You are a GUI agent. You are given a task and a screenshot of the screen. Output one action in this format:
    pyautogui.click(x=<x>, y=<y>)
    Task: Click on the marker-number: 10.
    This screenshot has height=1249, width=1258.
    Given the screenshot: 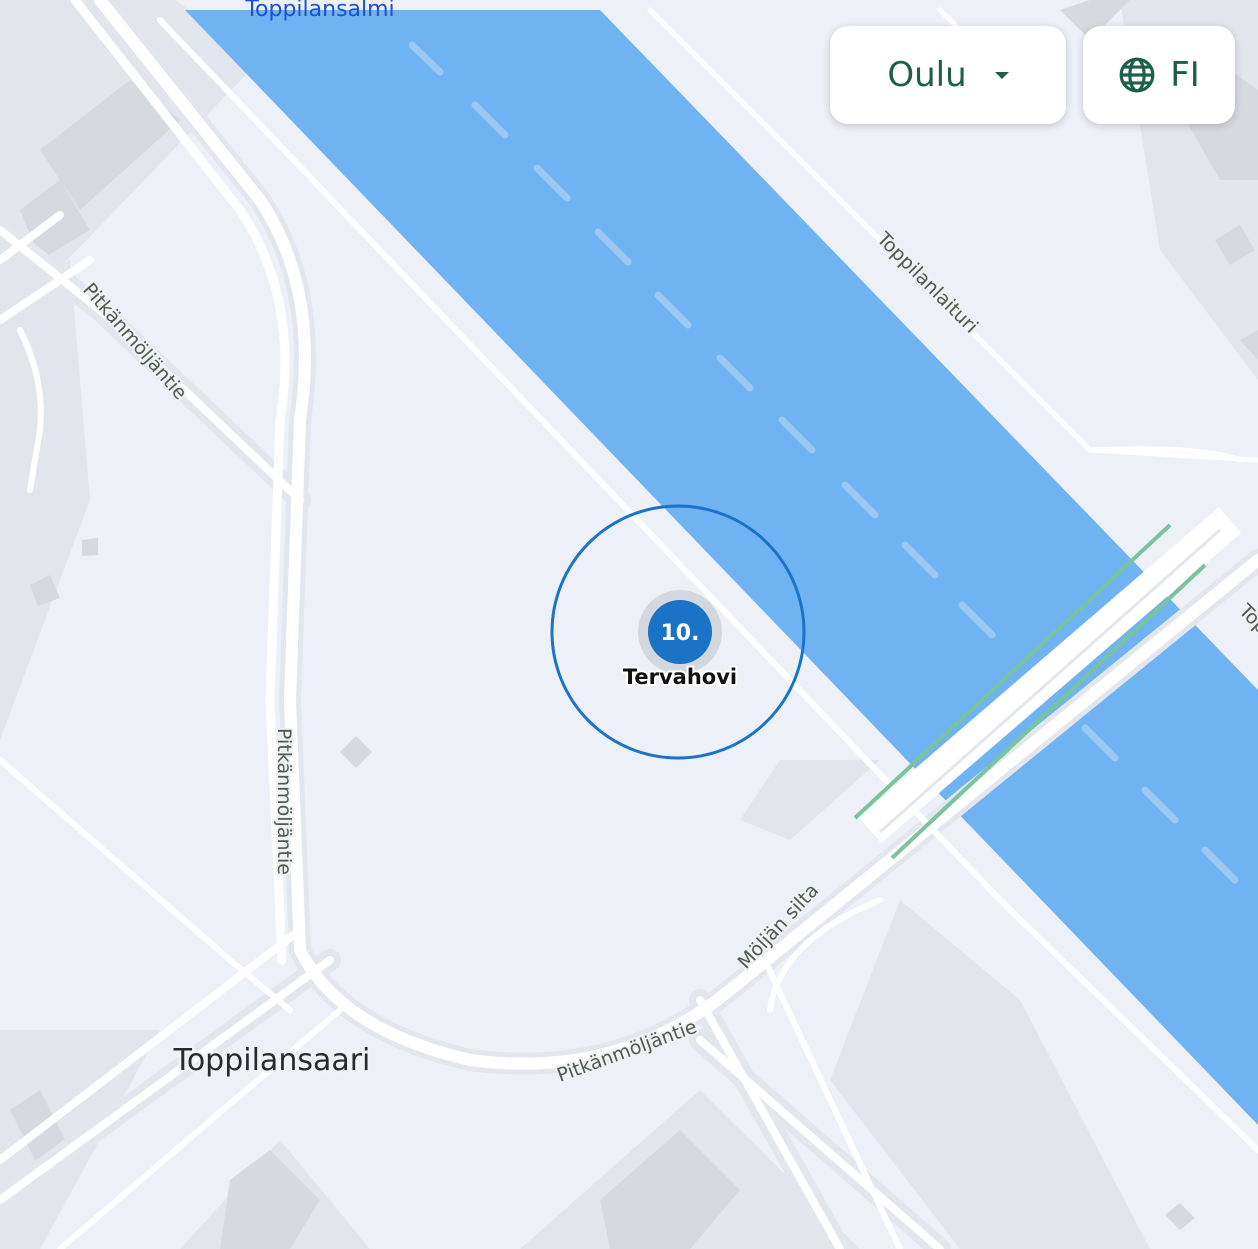 What is the action you would take?
    pyautogui.click(x=680, y=633)
    